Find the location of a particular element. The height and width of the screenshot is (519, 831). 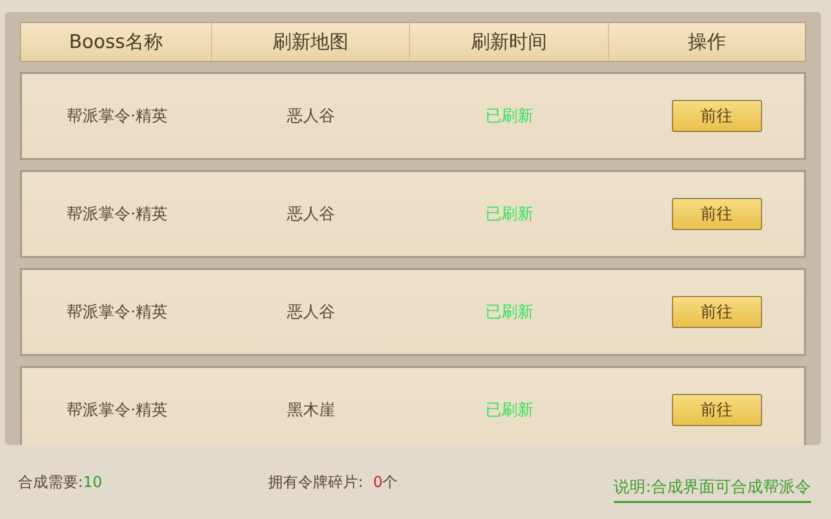

map-name: 黑木崖 is located at coordinates (311, 410).